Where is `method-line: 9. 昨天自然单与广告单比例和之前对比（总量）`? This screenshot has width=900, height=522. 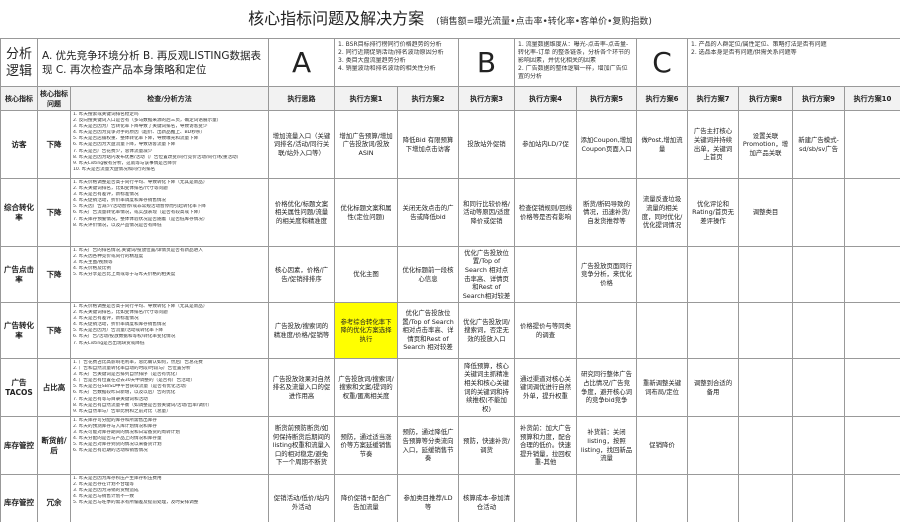 method-line: 9. 昨天自然单与广告单比例和之前对比（总量） is located at coordinates (122, 411).